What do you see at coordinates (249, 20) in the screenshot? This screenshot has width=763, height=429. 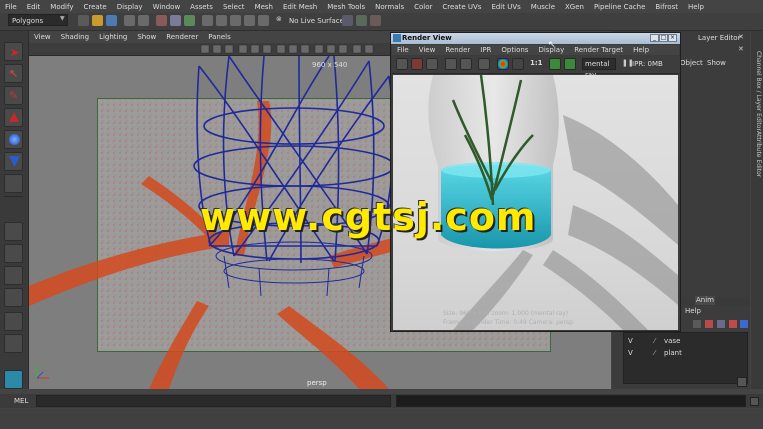 I see `snap-view-icon` at bounding box center [249, 20].